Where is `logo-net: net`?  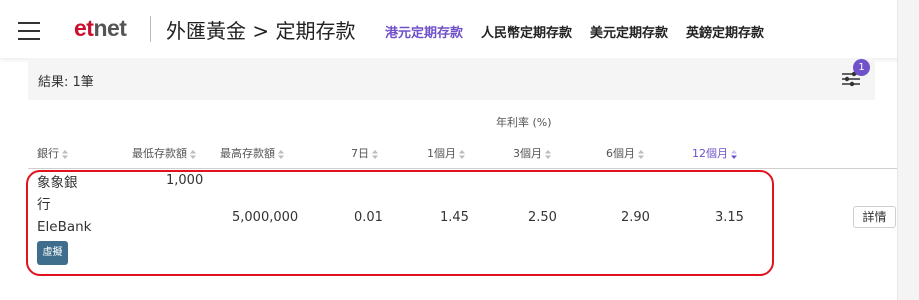
logo-net: net is located at coordinates (110, 28).